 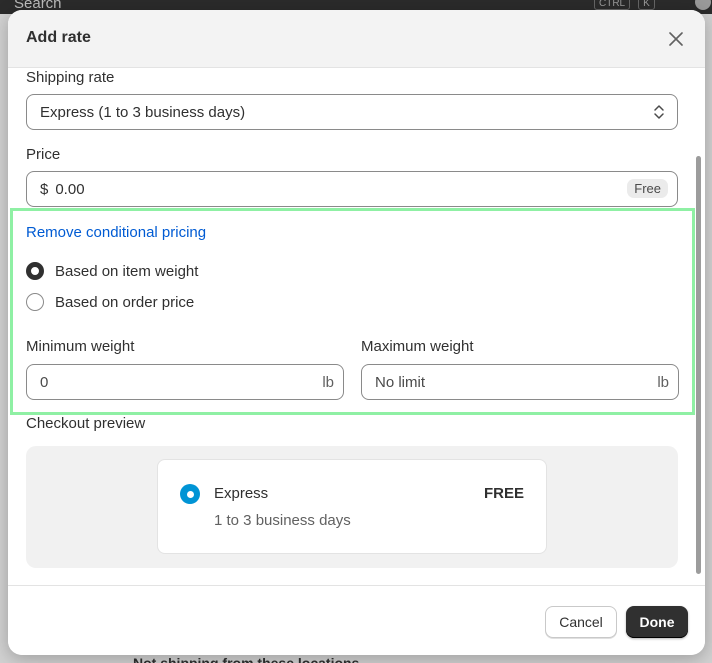 I want to click on close-button, so click(x=676, y=39).